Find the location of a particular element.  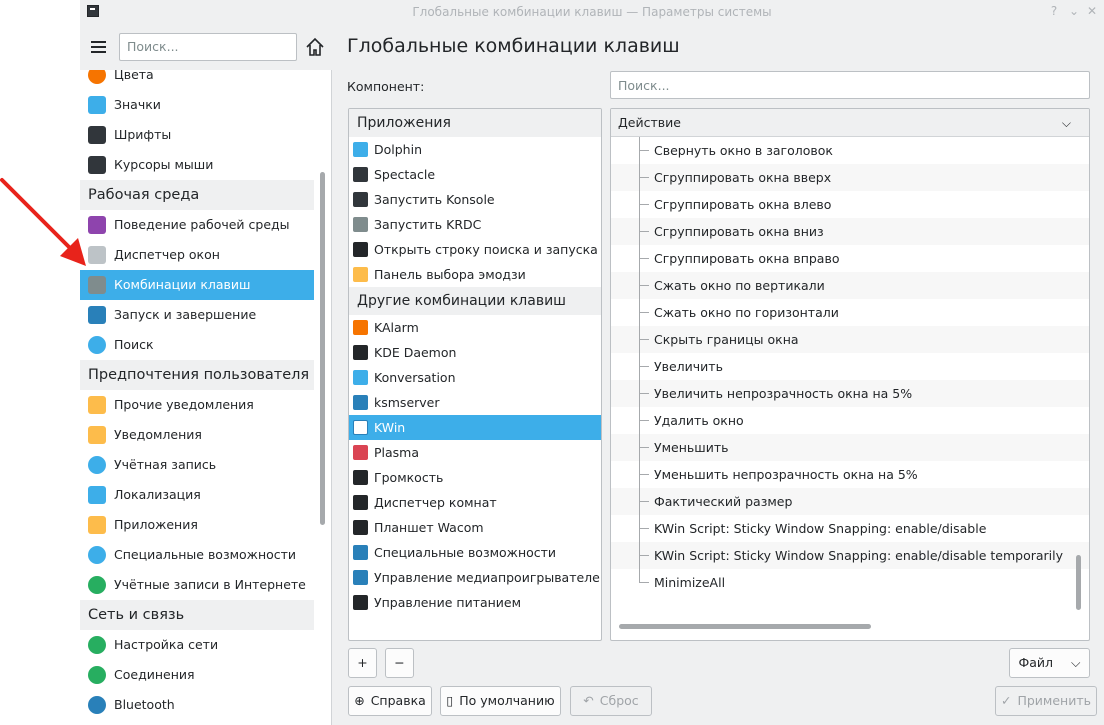

component-label: KAlarm is located at coordinates (396, 327).